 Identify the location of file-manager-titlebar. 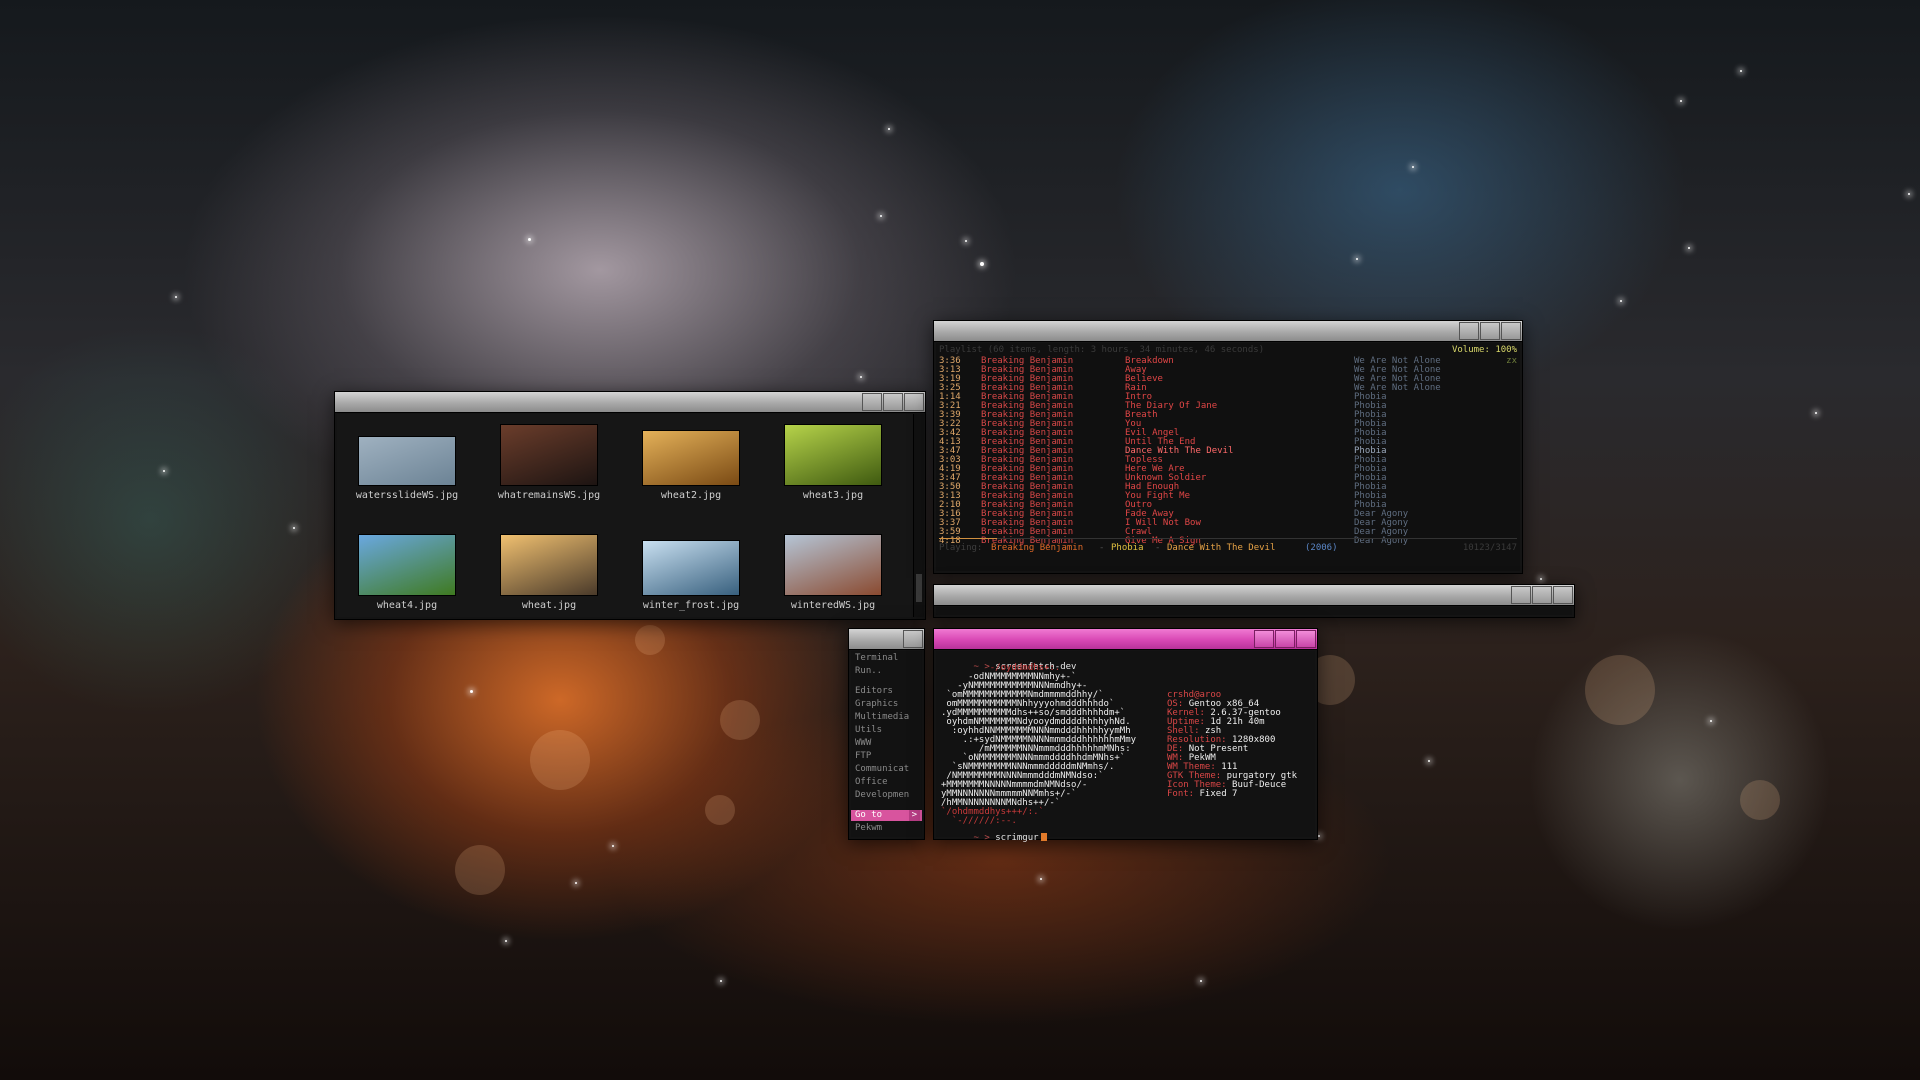
(630, 402).